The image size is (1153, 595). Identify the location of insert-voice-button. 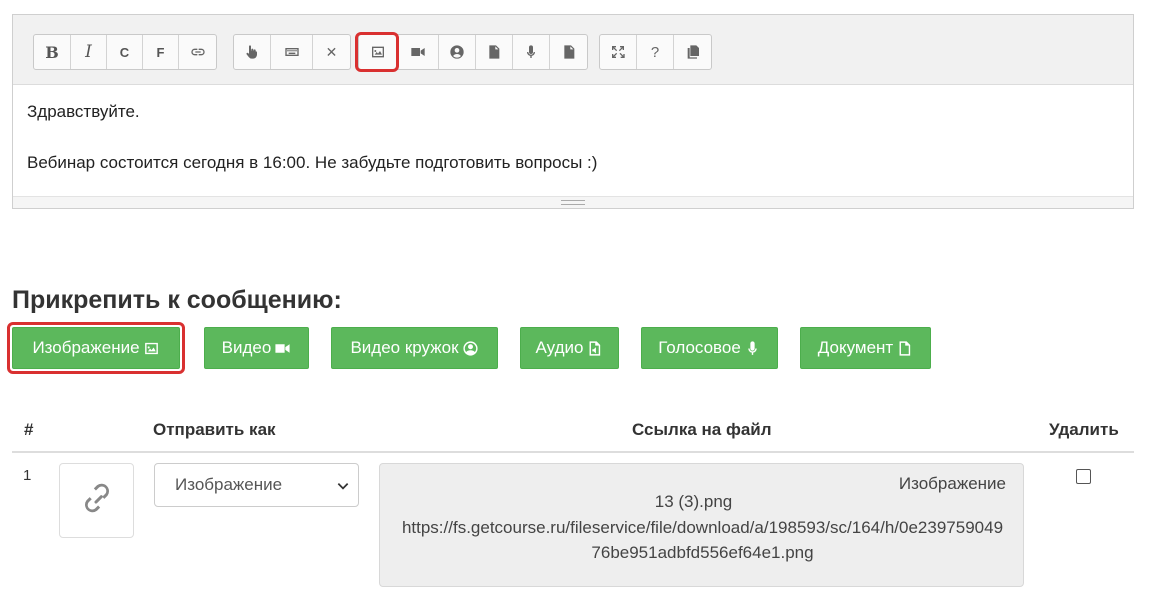
(531, 52).